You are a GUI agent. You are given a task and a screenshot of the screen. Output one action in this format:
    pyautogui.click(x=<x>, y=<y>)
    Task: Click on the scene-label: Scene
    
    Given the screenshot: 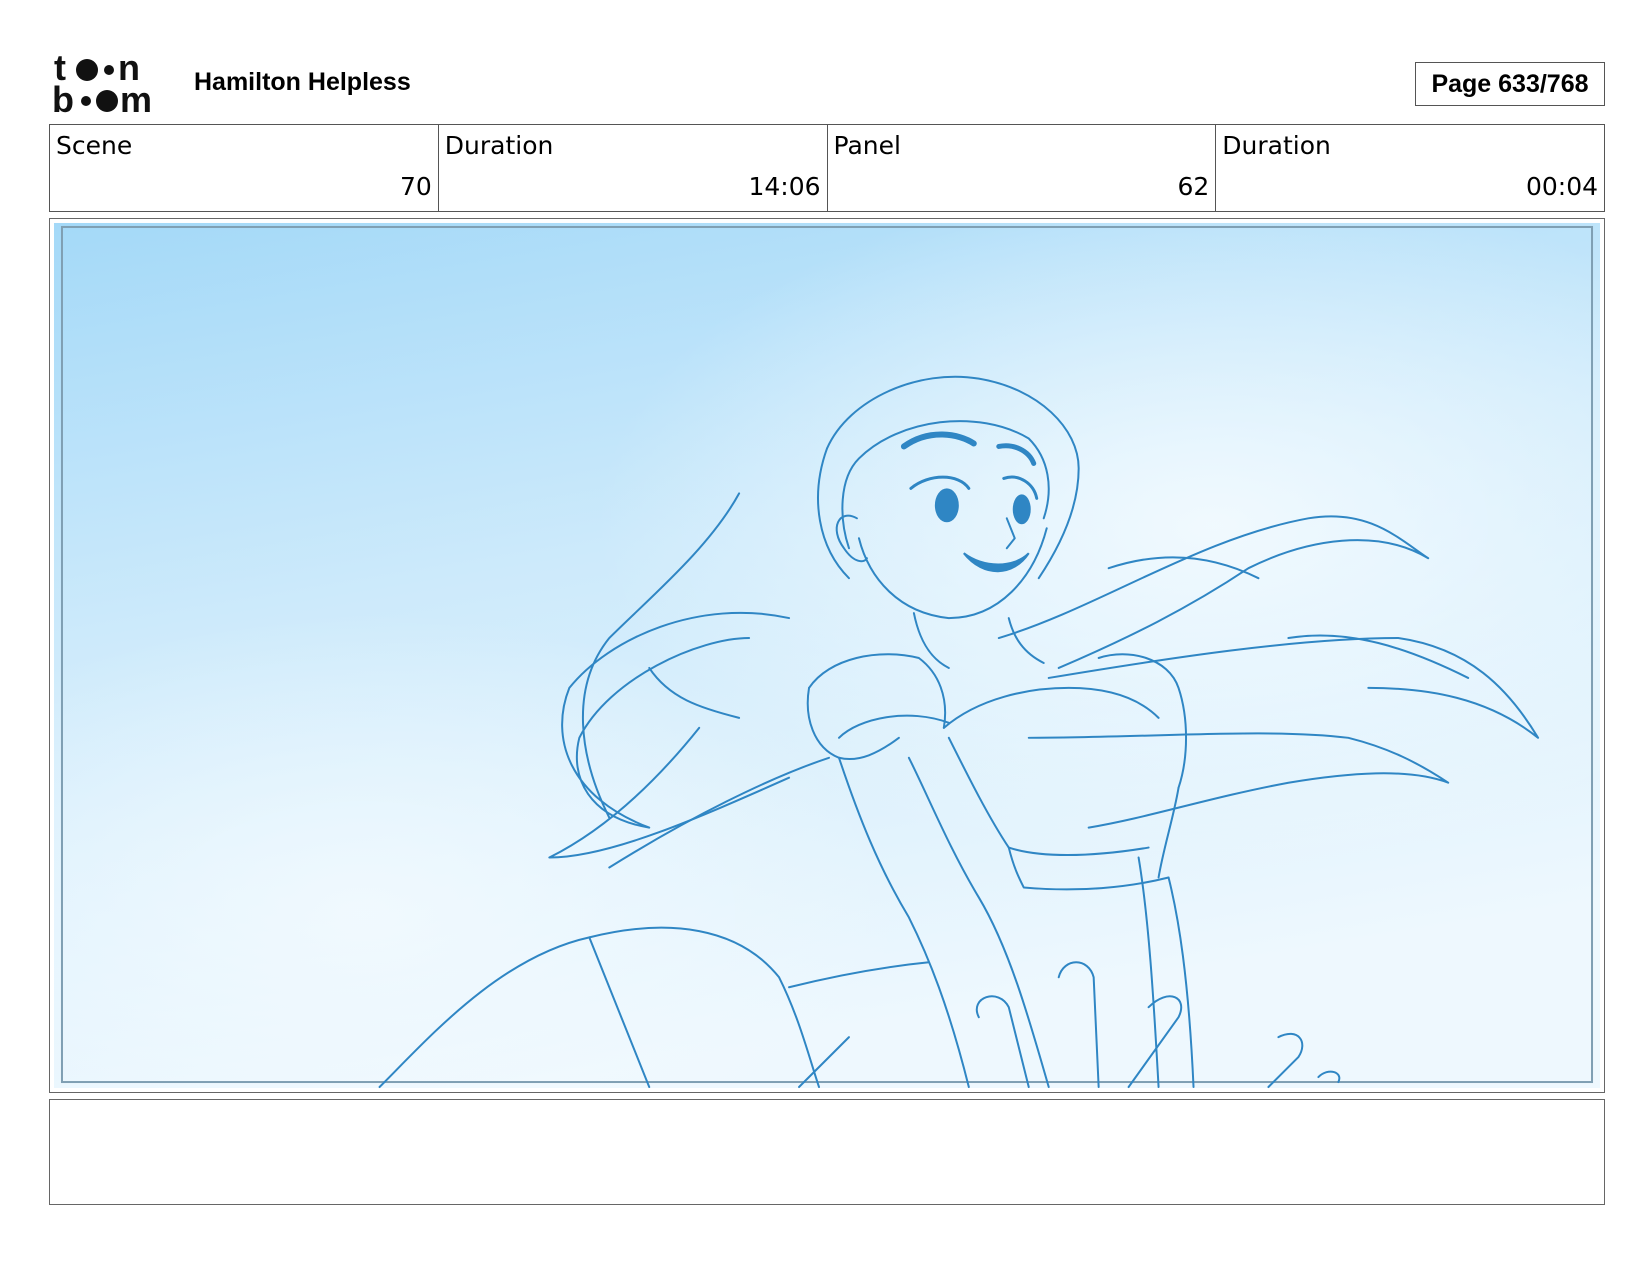 What is the action you would take?
    pyautogui.click(x=94, y=145)
    